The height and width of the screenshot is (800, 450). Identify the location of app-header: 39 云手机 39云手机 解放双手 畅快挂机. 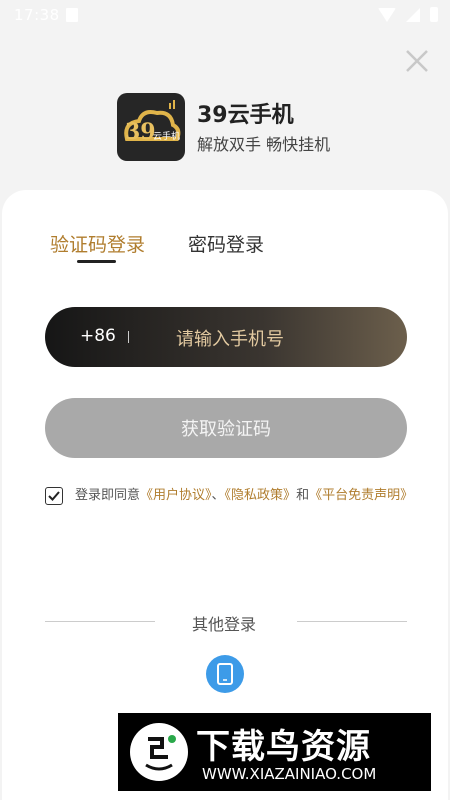
(267, 128).